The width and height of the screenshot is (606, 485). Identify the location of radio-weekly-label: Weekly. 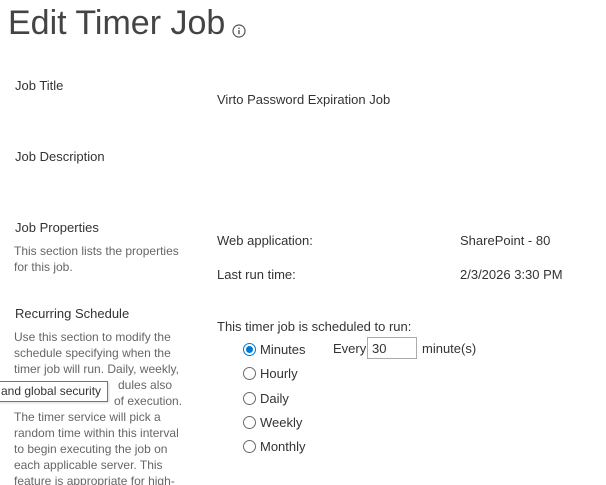
(281, 422).